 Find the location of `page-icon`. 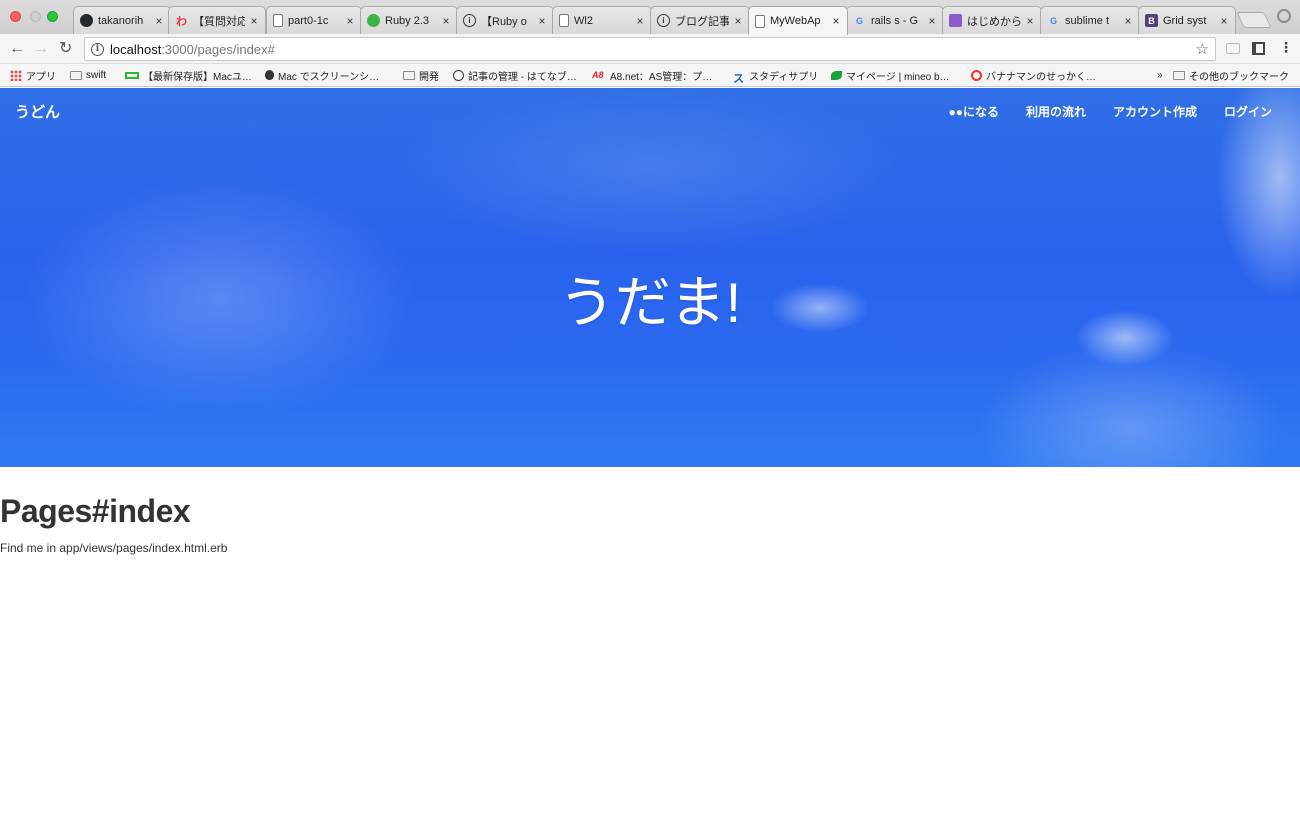

page-icon is located at coordinates (278, 20).